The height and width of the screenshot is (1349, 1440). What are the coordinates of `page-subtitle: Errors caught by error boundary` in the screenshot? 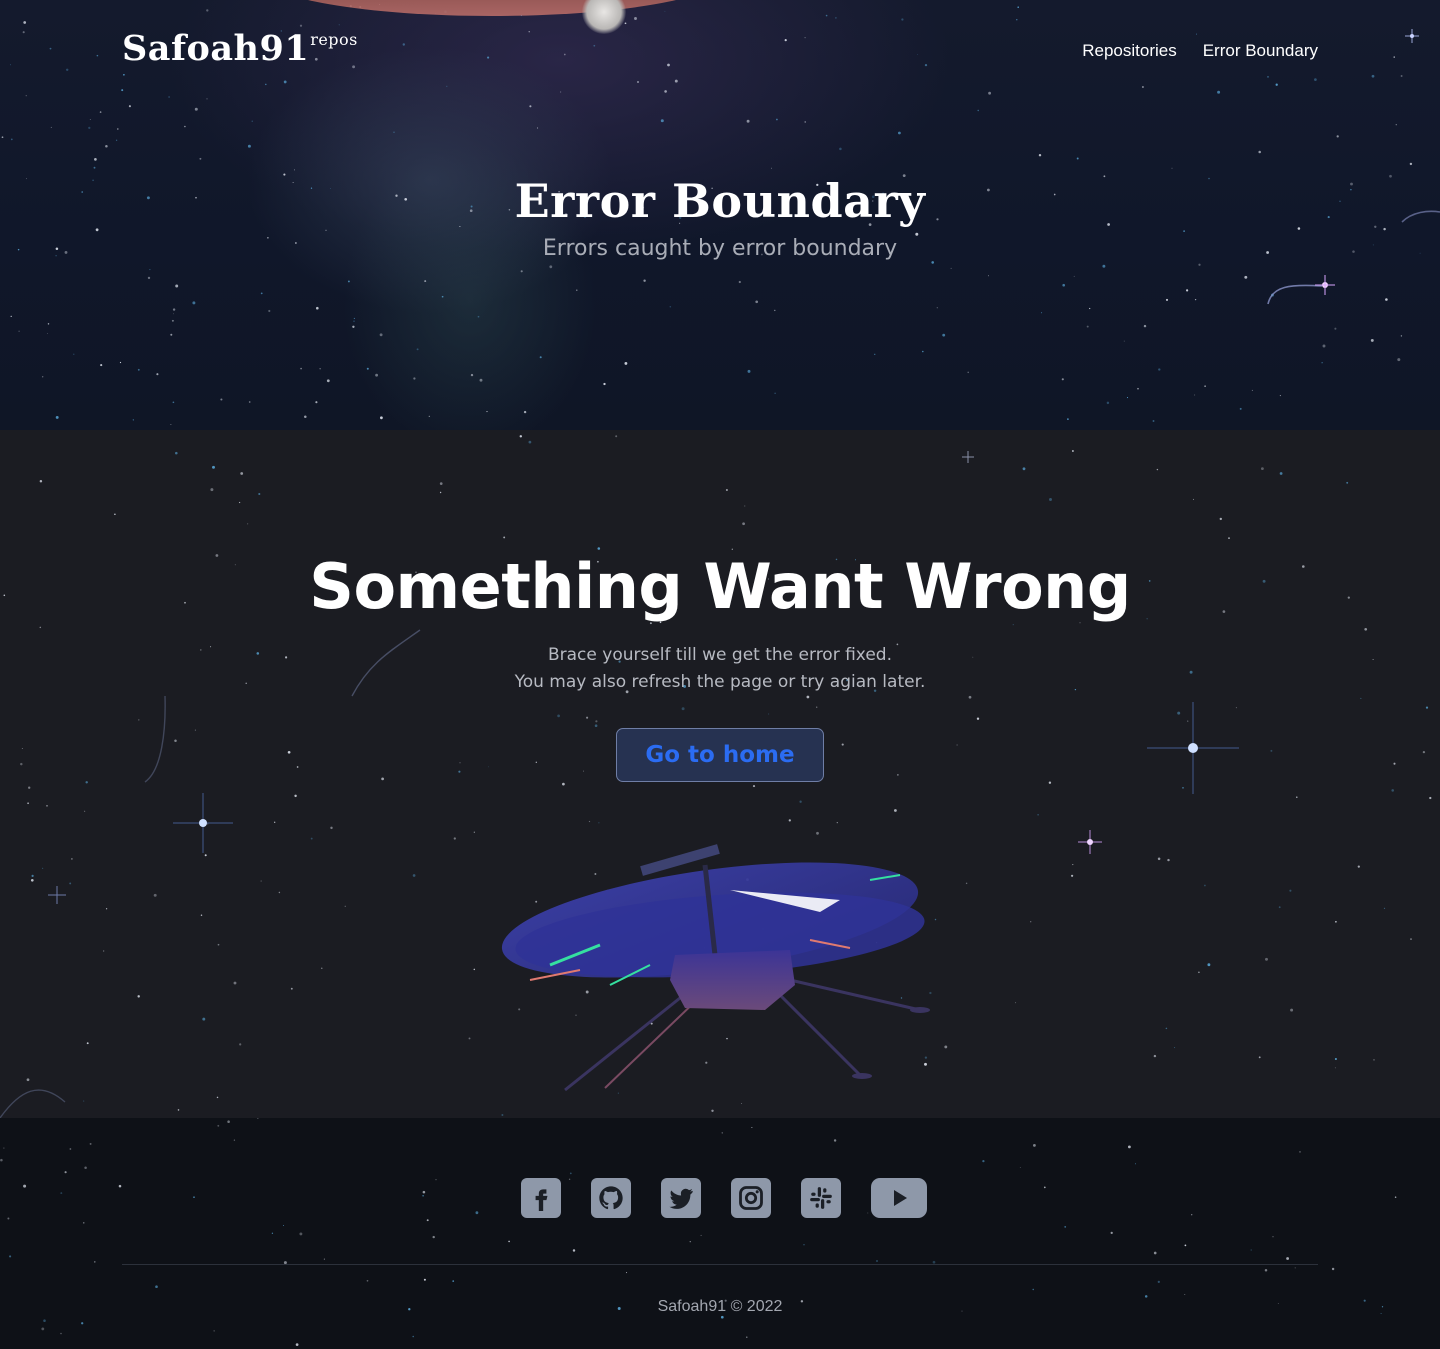 It's located at (720, 248).